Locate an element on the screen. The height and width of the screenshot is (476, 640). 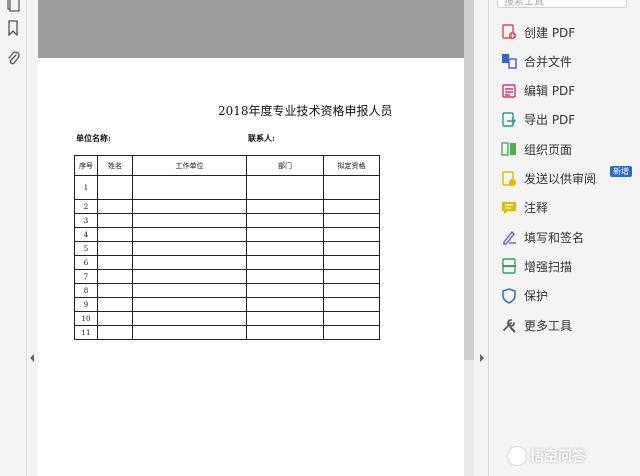
scrollbar-thumb is located at coordinates (469, 180).